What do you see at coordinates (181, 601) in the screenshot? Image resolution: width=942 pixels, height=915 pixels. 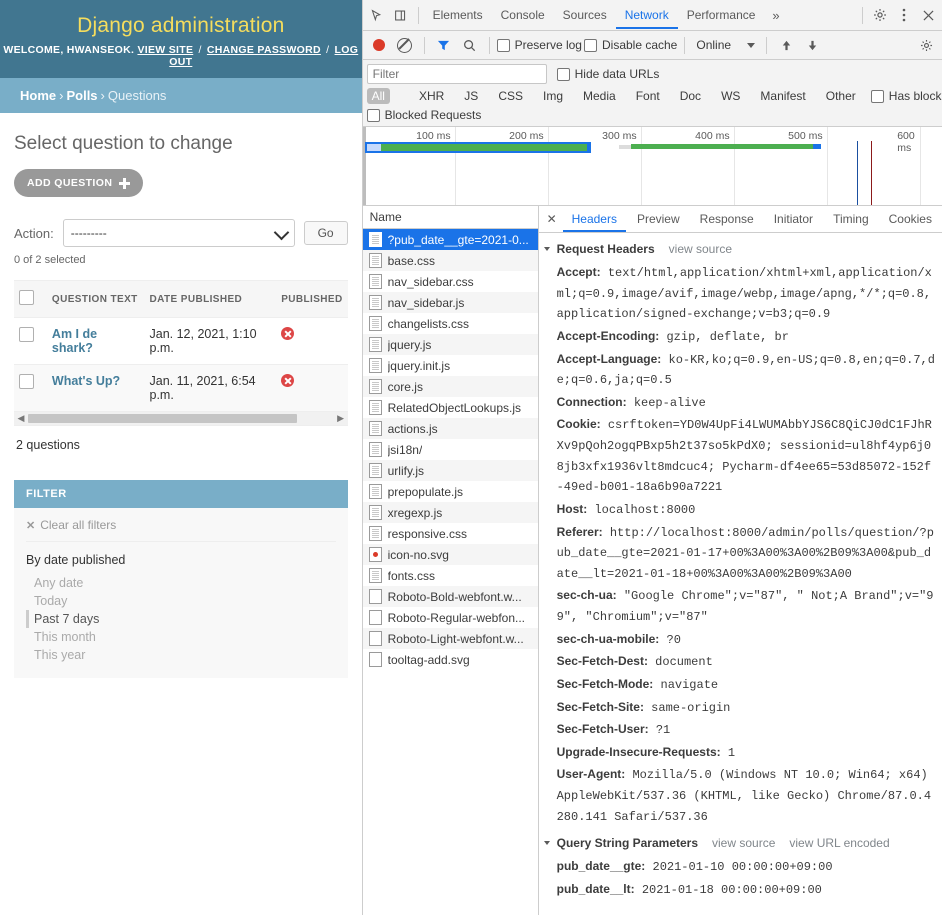 I see `filter-option-today: Today` at bounding box center [181, 601].